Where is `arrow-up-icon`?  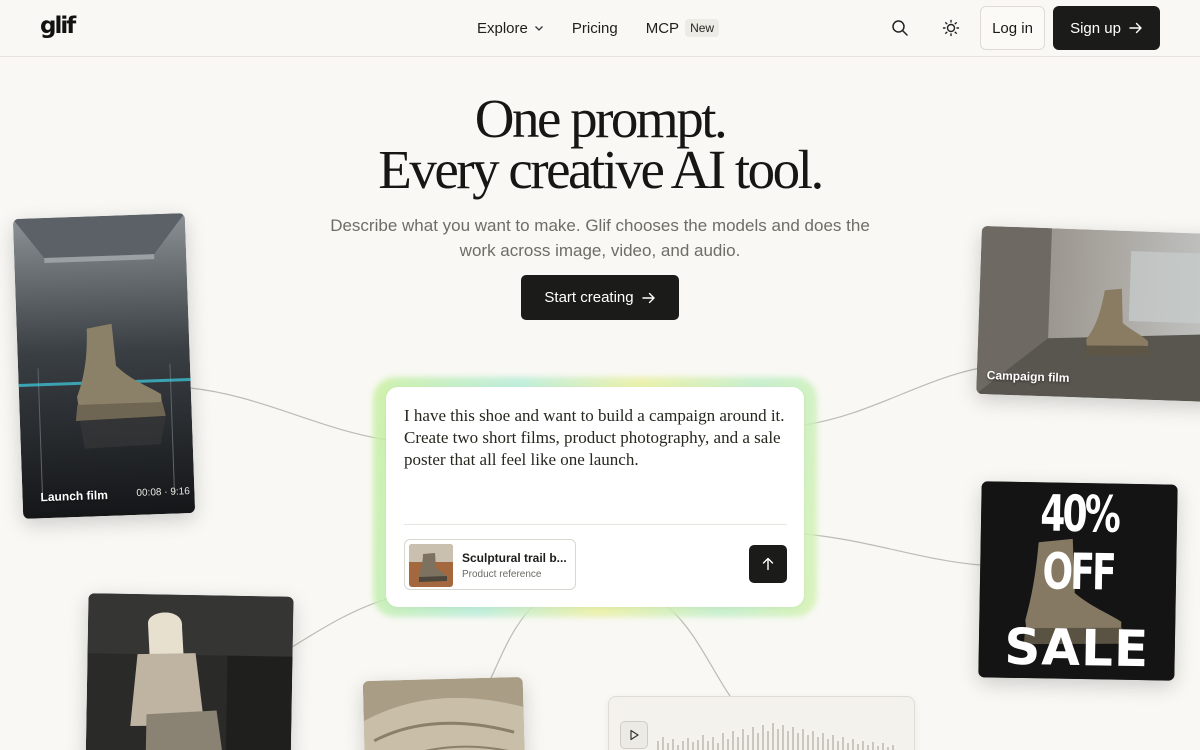 arrow-up-icon is located at coordinates (768, 564).